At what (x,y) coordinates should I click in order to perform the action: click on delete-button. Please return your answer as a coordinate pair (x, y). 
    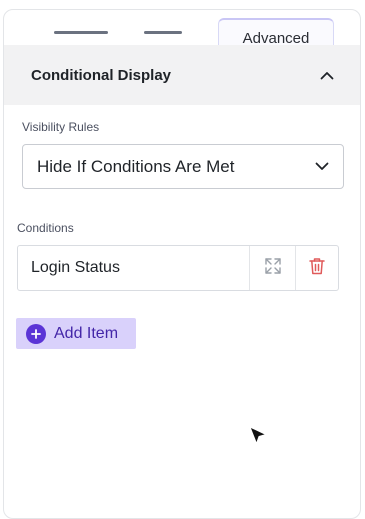
    Looking at the image, I should click on (316, 268).